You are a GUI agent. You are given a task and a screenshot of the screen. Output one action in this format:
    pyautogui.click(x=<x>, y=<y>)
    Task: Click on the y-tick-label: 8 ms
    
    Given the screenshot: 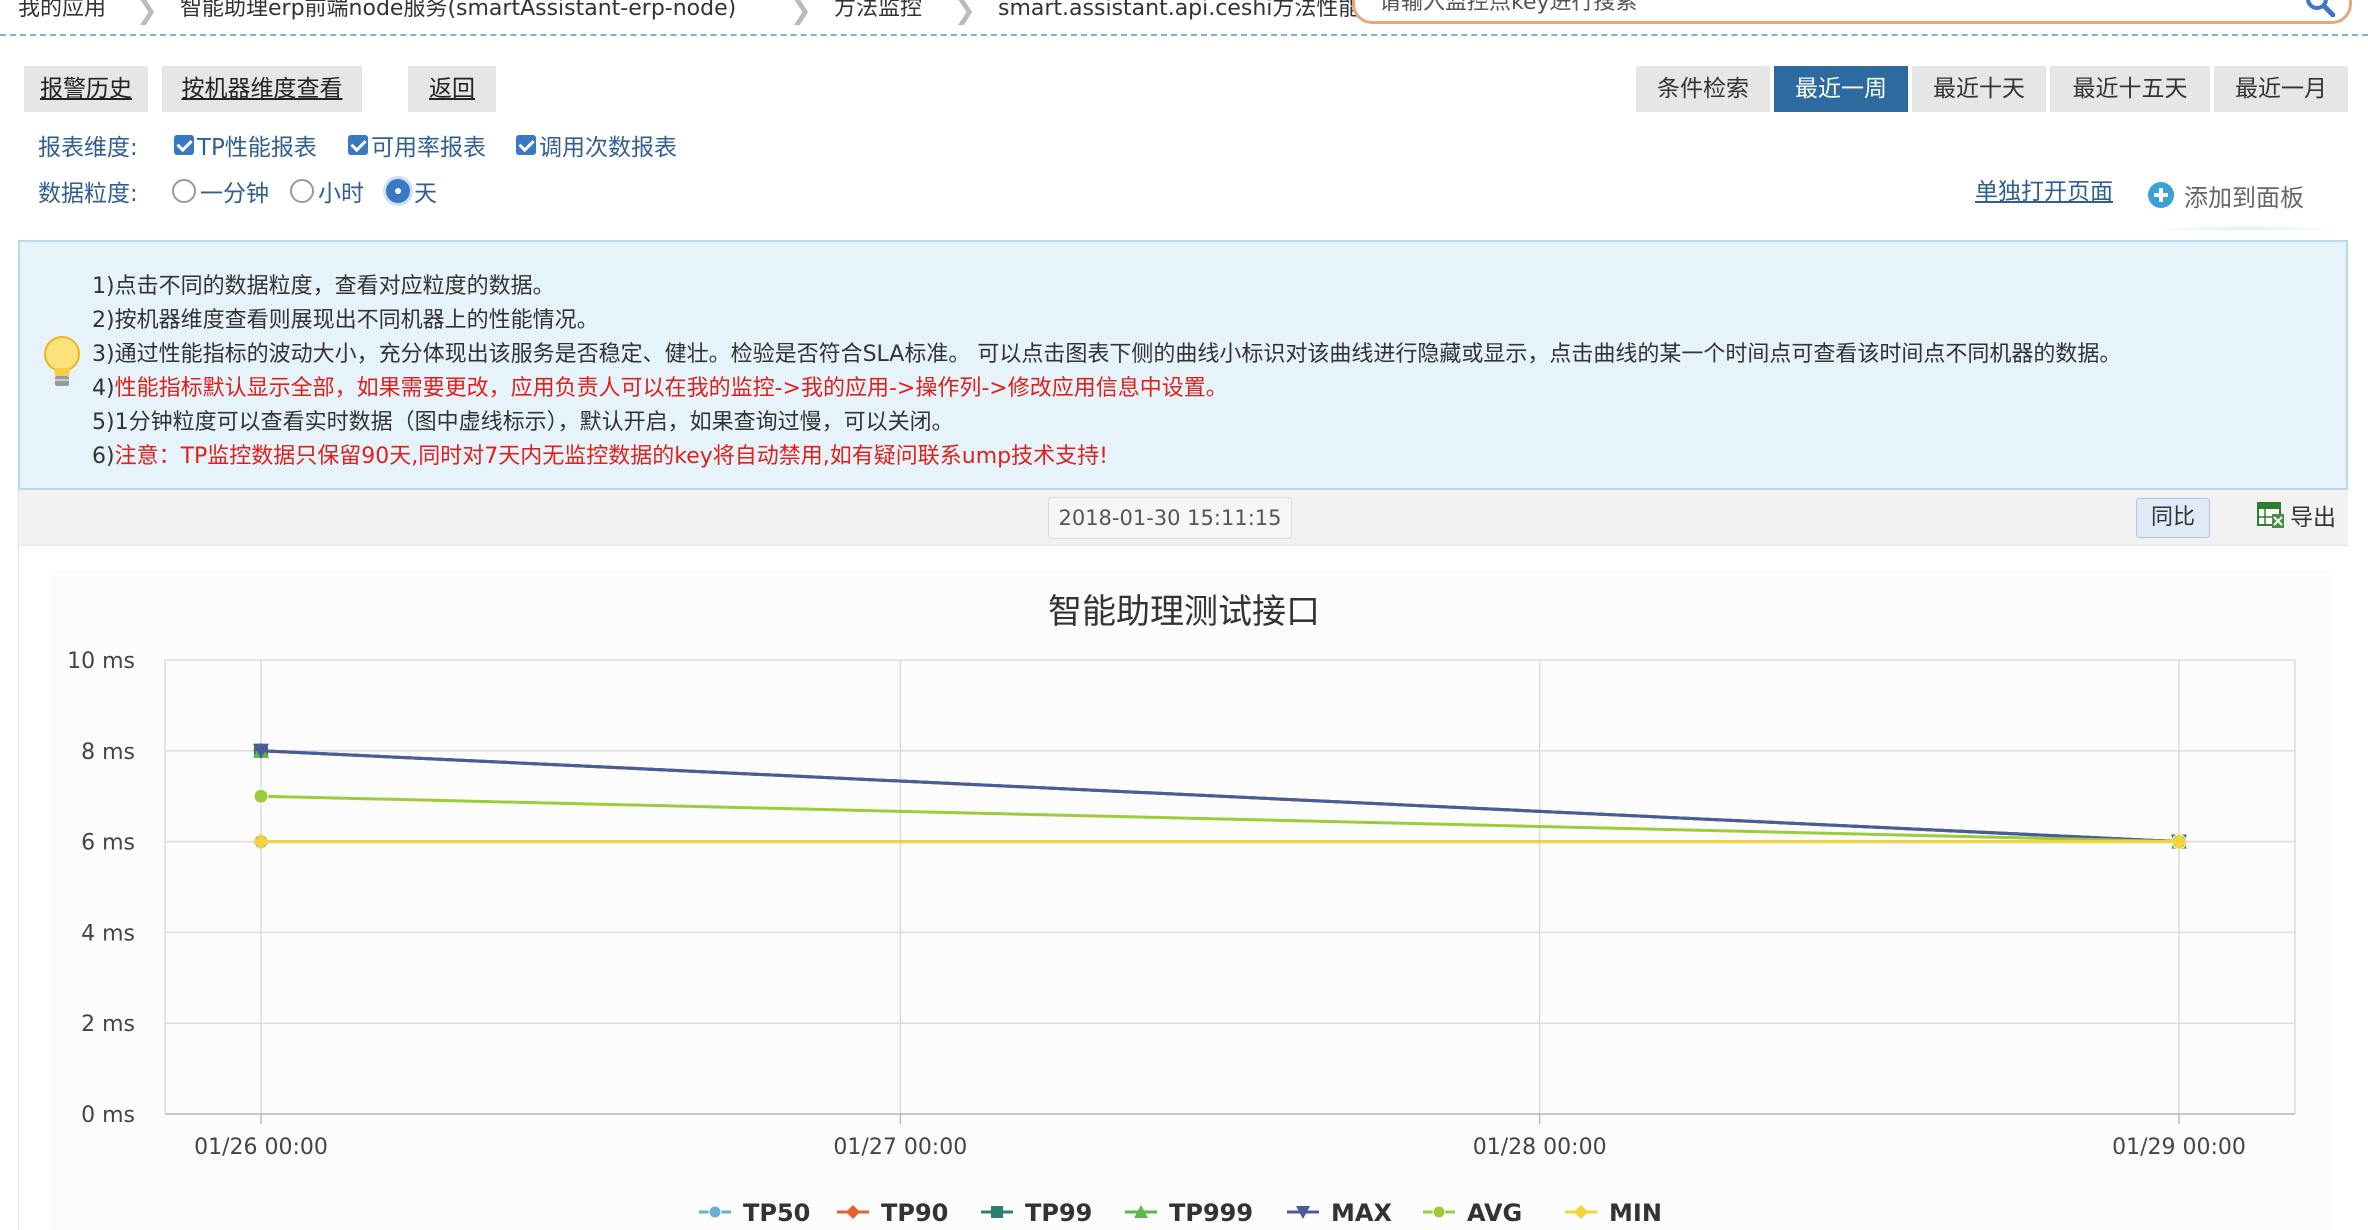 What is the action you would take?
    pyautogui.click(x=108, y=752)
    